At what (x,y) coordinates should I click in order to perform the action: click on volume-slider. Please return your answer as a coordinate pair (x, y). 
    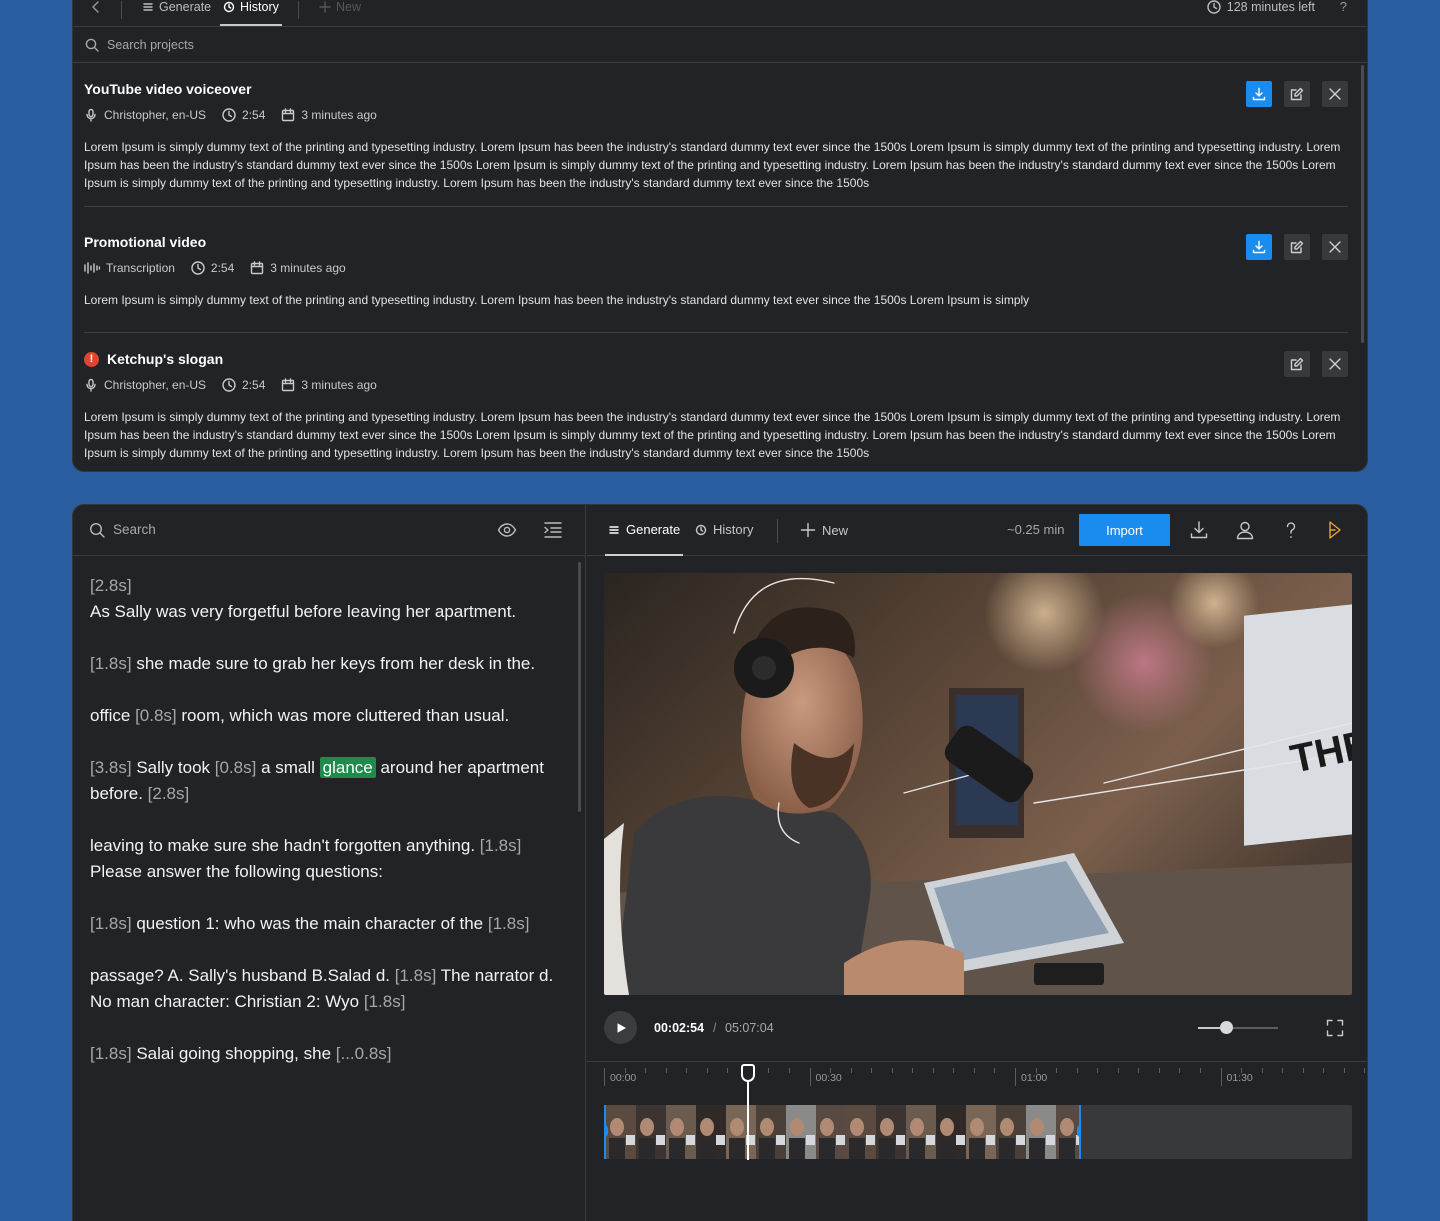
    Looking at the image, I should click on (1238, 1028).